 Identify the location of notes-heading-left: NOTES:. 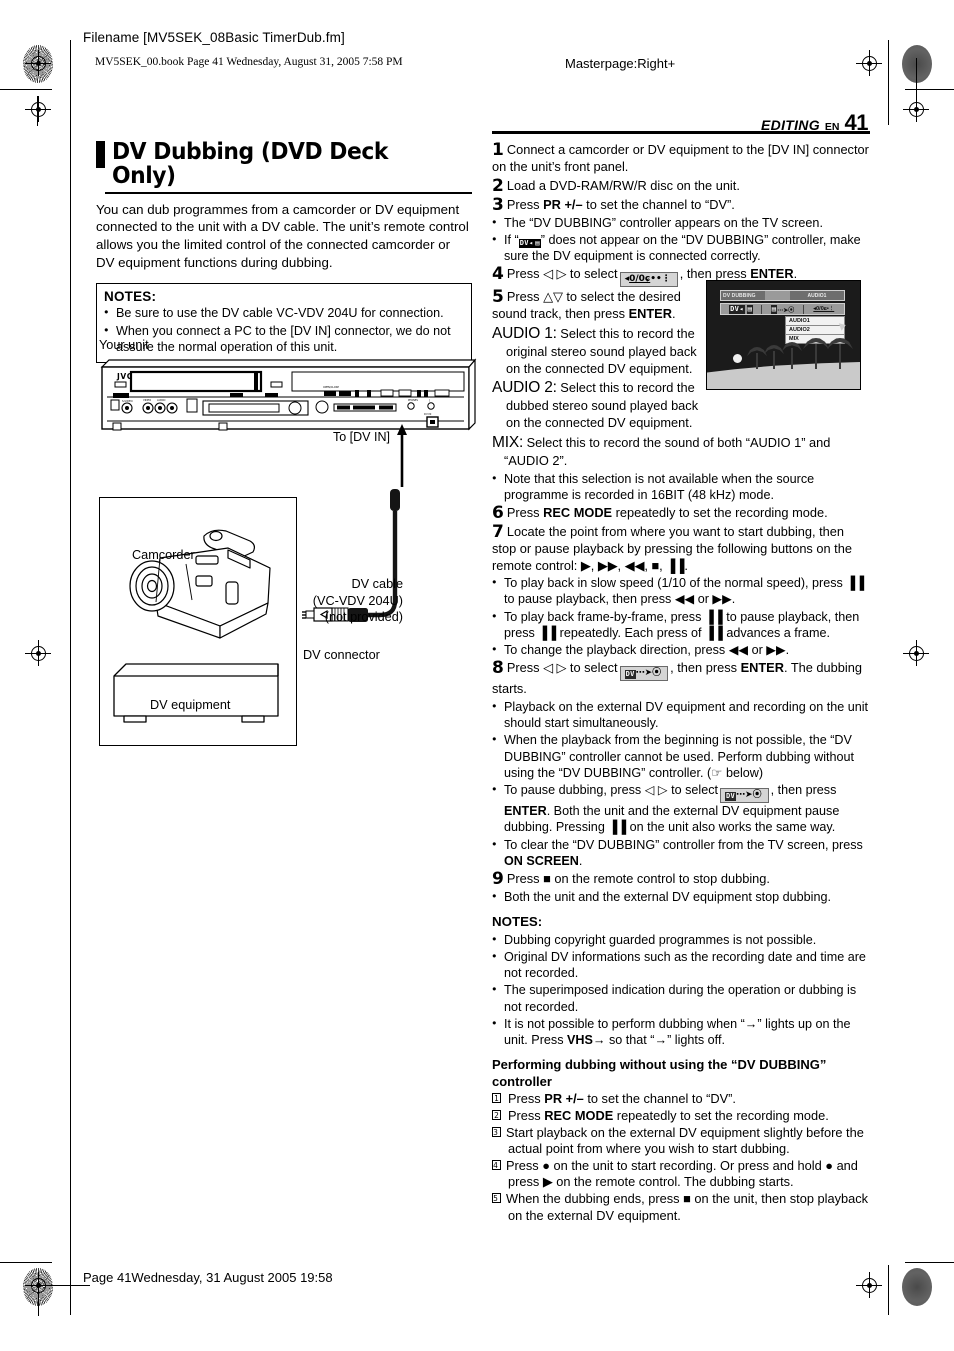
(130, 297).